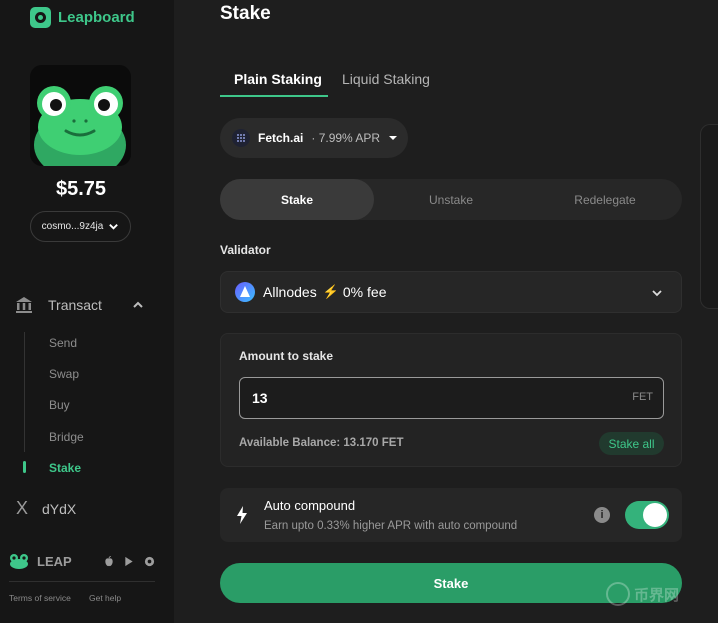 The width and height of the screenshot is (718, 623). What do you see at coordinates (96, 17) in the screenshot?
I see `brand-name: Leapboard` at bounding box center [96, 17].